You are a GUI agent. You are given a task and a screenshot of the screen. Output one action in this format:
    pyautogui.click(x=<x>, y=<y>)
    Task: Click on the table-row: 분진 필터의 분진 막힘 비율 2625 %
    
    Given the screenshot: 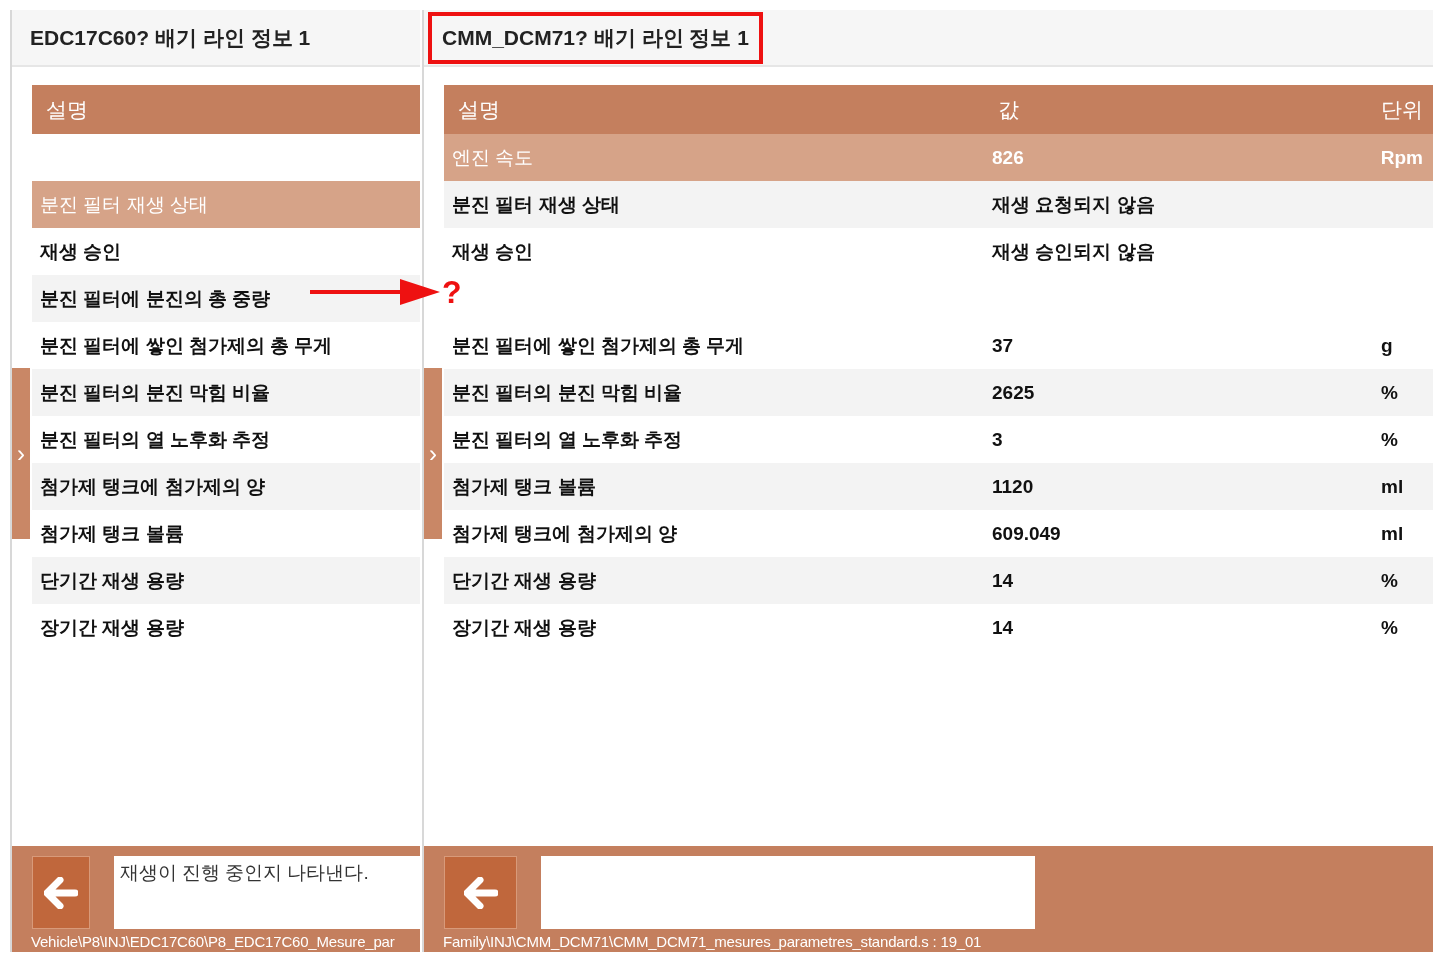 What is the action you would take?
    pyautogui.click(x=938, y=392)
    